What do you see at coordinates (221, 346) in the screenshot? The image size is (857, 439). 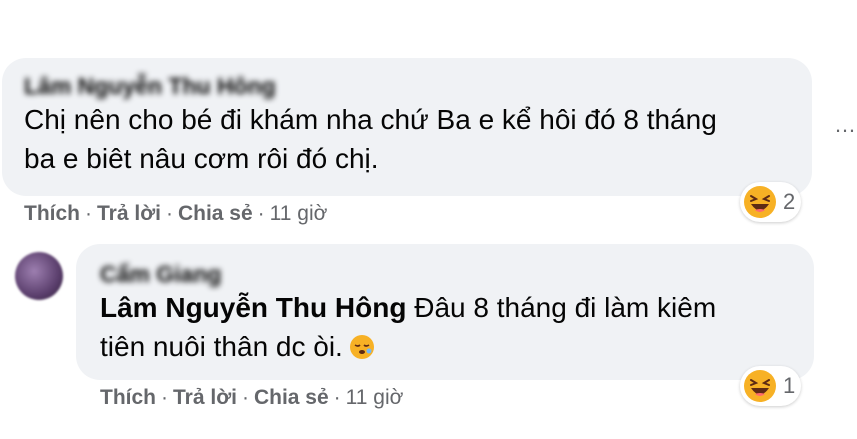 I see `comment-text-line: tiên nuôi thân dc òi.` at bounding box center [221, 346].